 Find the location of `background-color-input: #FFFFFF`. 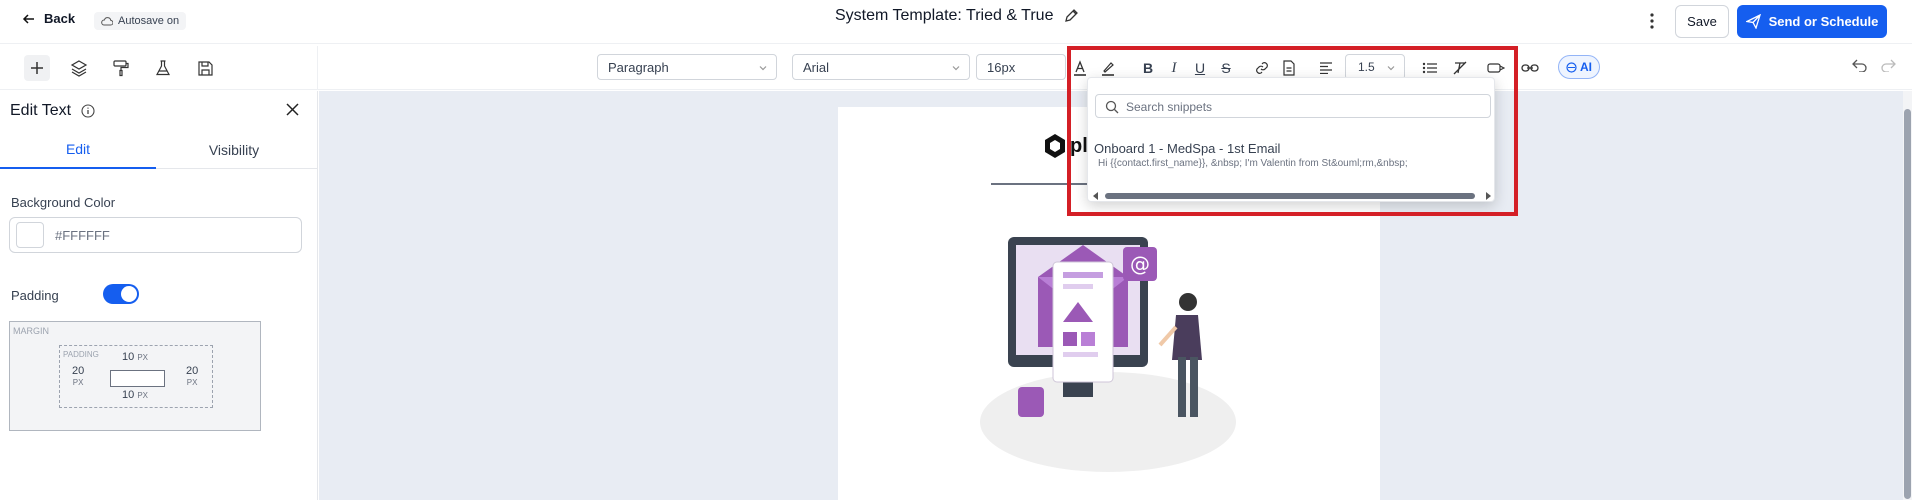

background-color-input: #FFFFFF is located at coordinates (155, 235).